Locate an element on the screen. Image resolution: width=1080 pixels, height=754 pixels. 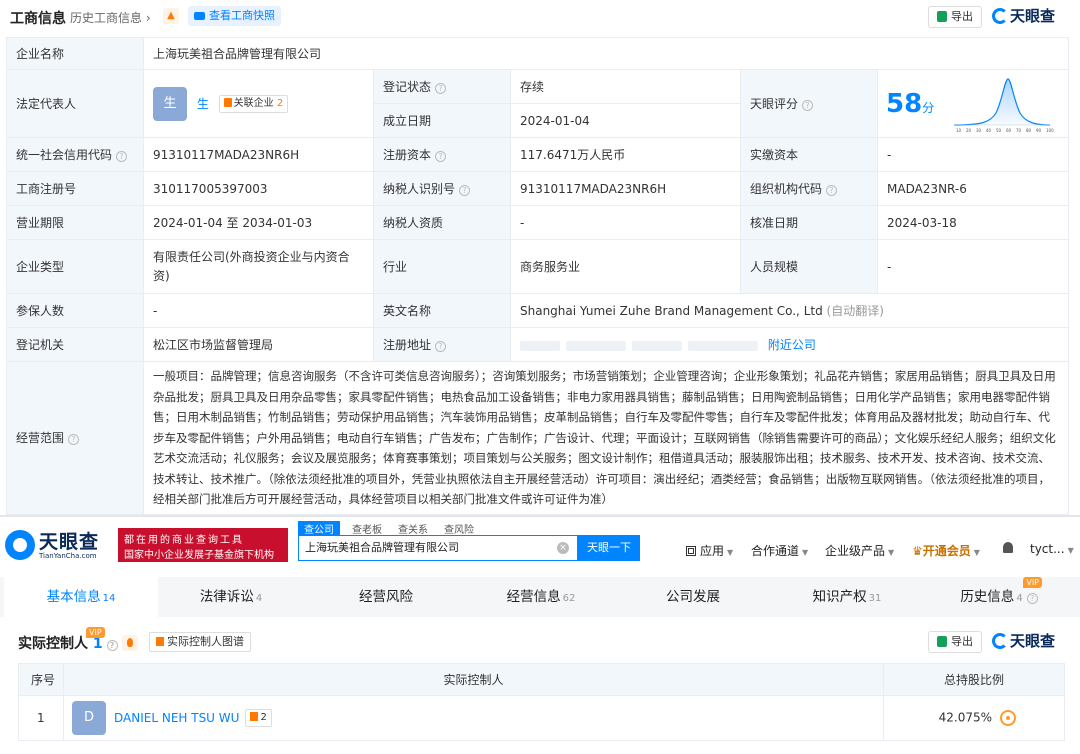
tab-history: 历史信息 4? VIP is located at coordinates (999, 597).